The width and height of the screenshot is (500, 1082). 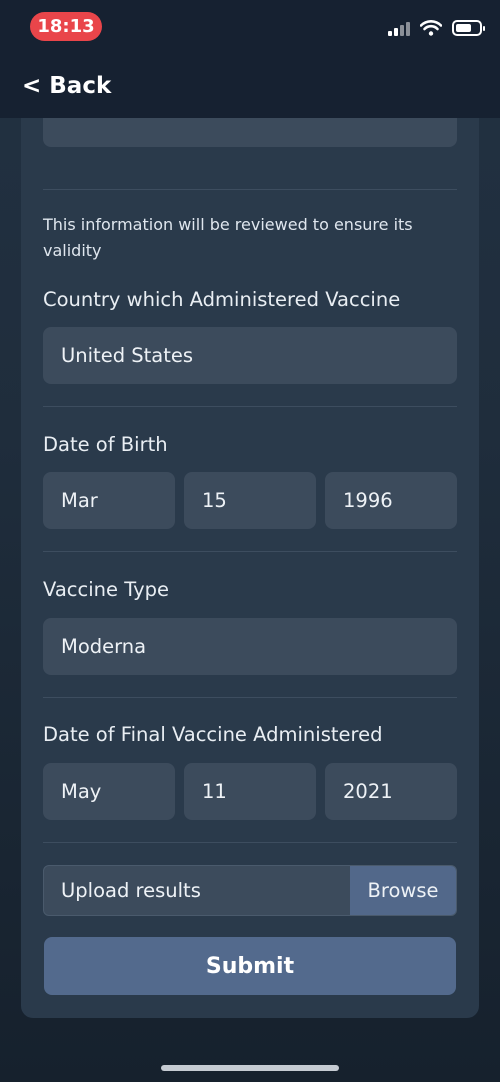 I want to click on home-indicator, so click(x=250, y=1068).